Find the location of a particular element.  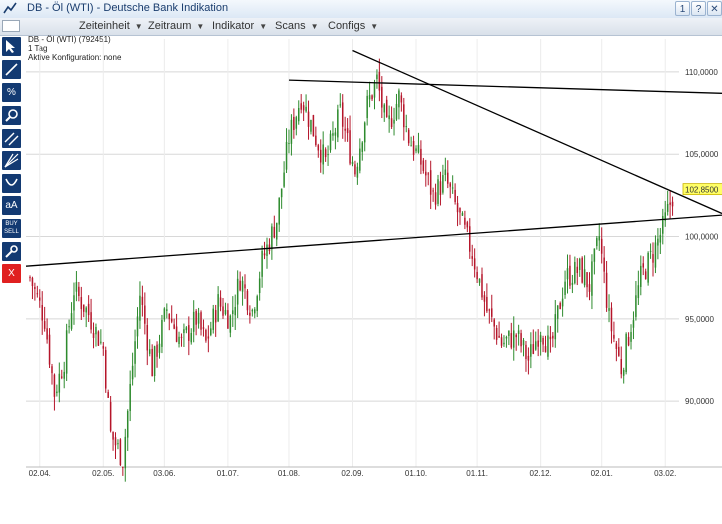

fan-lines-icon is located at coordinates (11, 160).